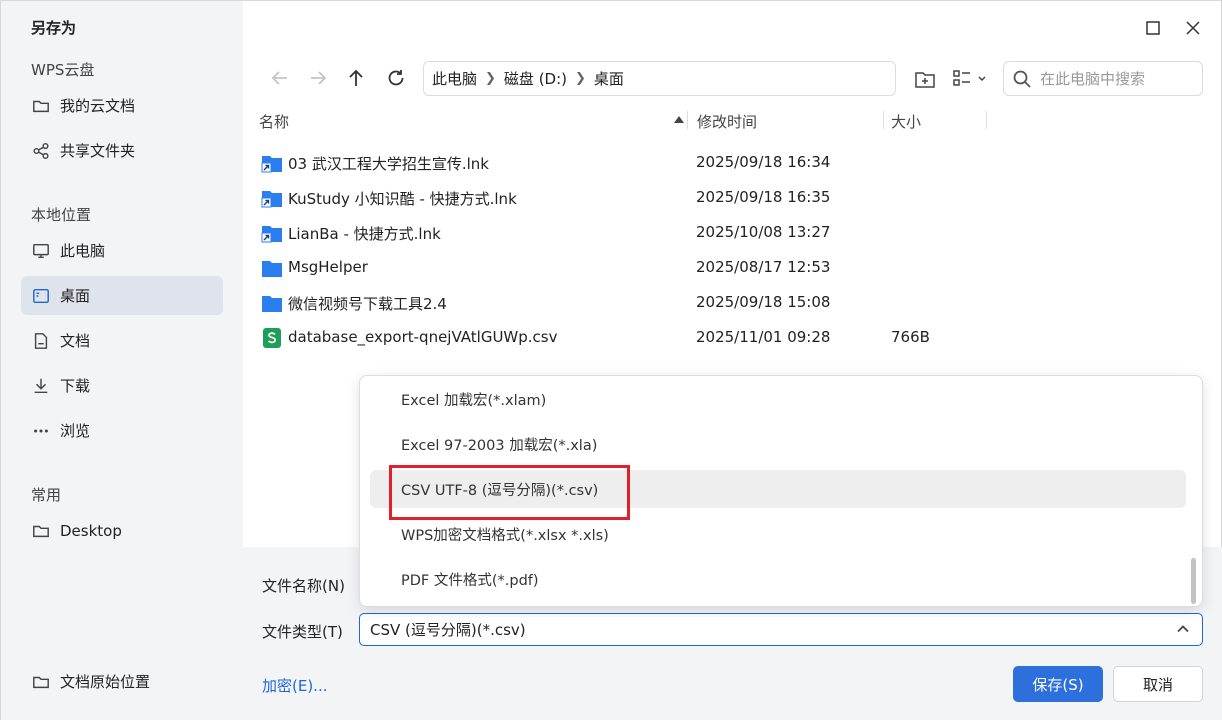 This screenshot has width=1222, height=720. I want to click on chevron-right-icon: ❯, so click(490, 78).